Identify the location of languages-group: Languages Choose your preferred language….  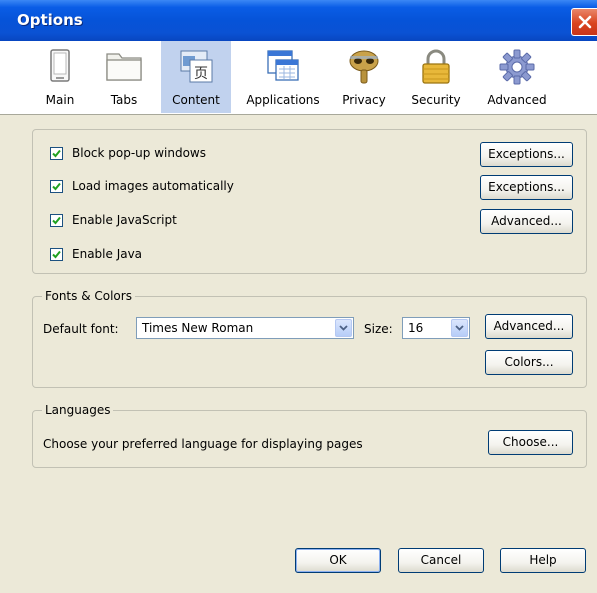
(309, 435).